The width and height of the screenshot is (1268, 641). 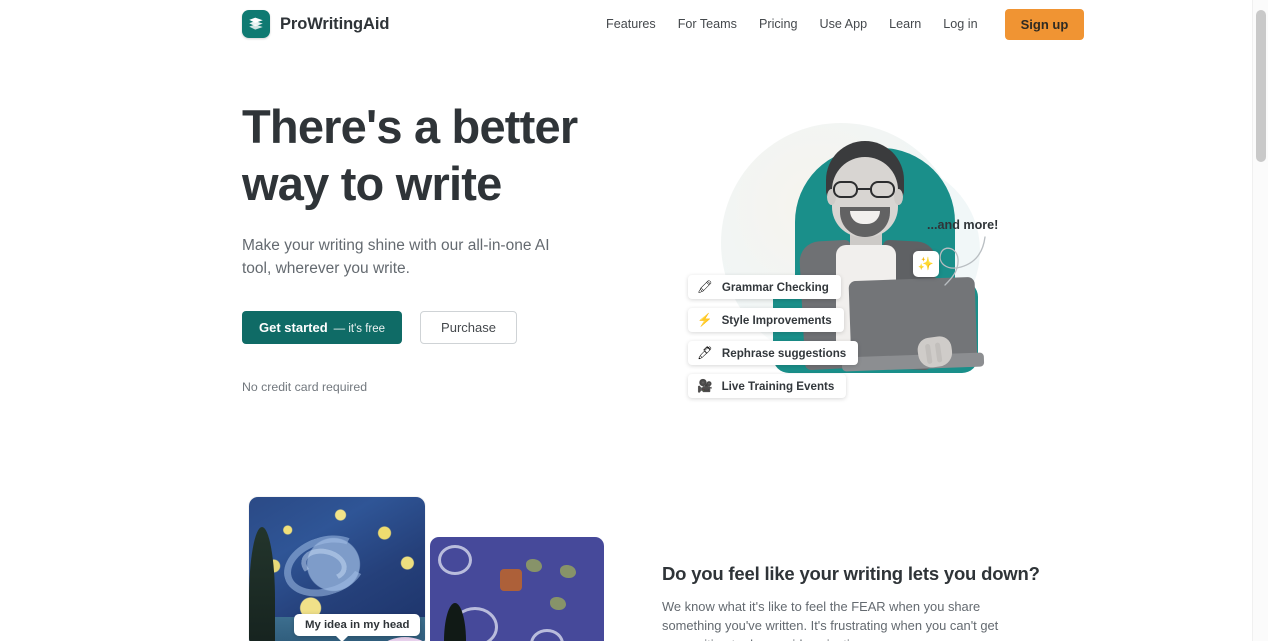 I want to click on crayon-icon: 🖍, so click(x=705, y=286).